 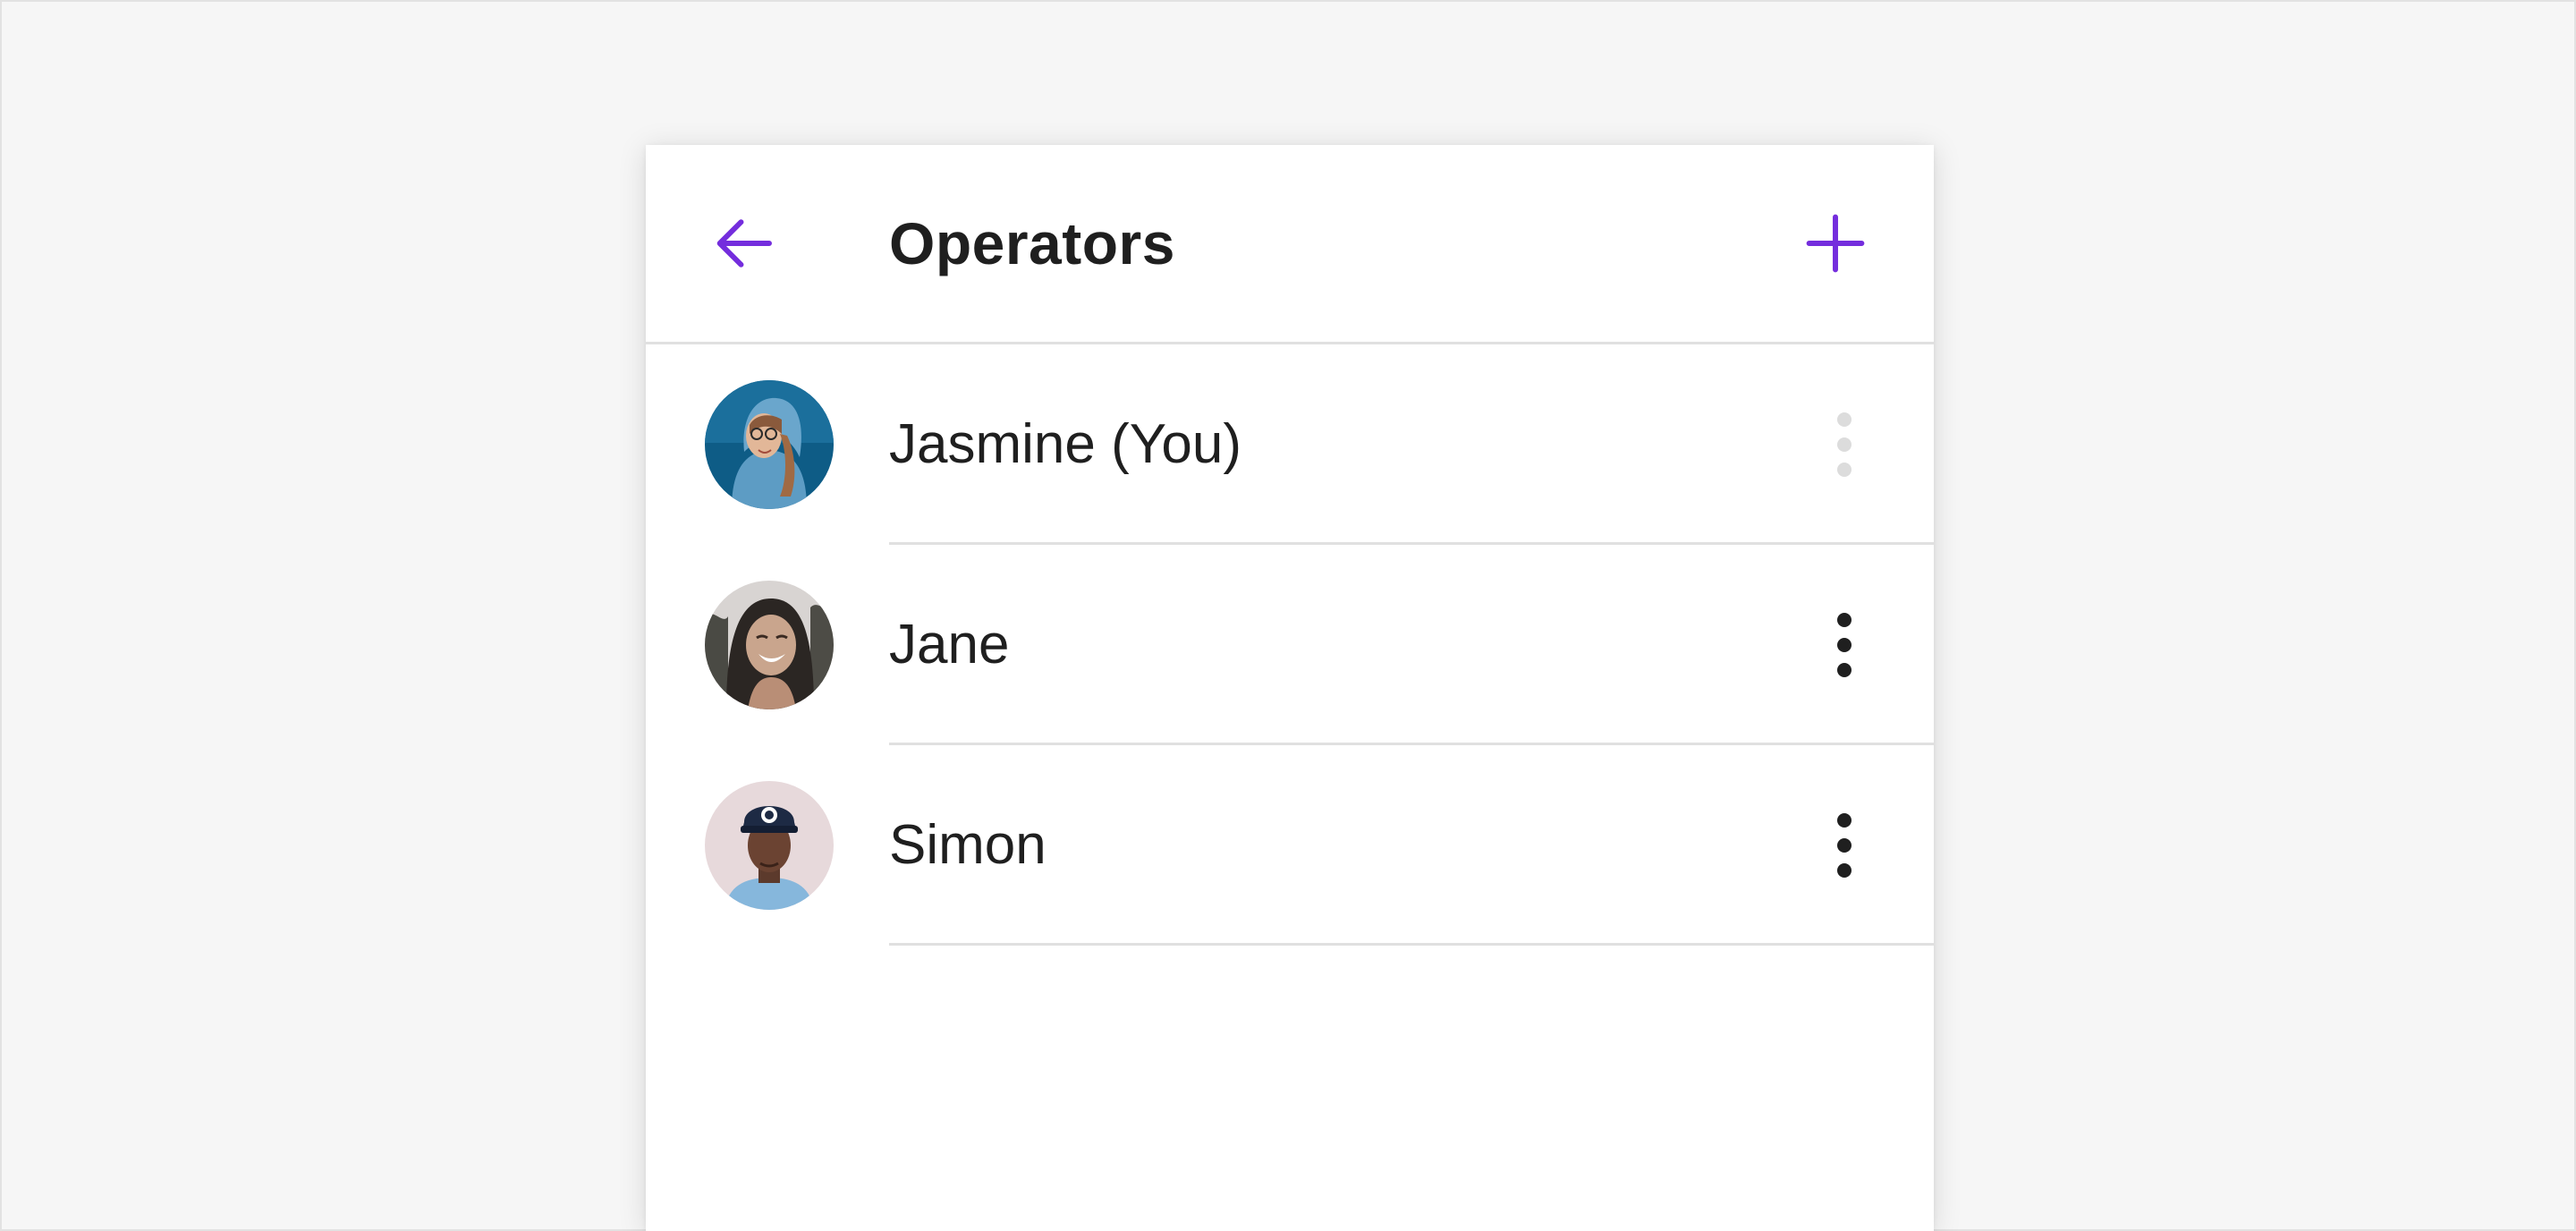 What do you see at coordinates (1290, 244) in the screenshot?
I see `header-bar: Operators` at bounding box center [1290, 244].